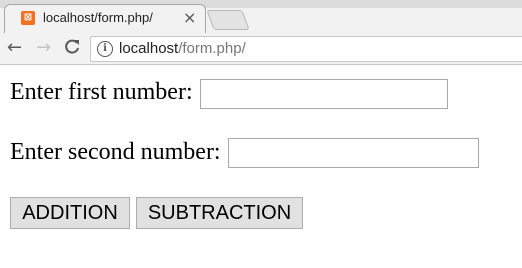 Image resolution: width=522 pixels, height=268 pixels. I want to click on forward-arrow-icon: →, so click(43, 48).